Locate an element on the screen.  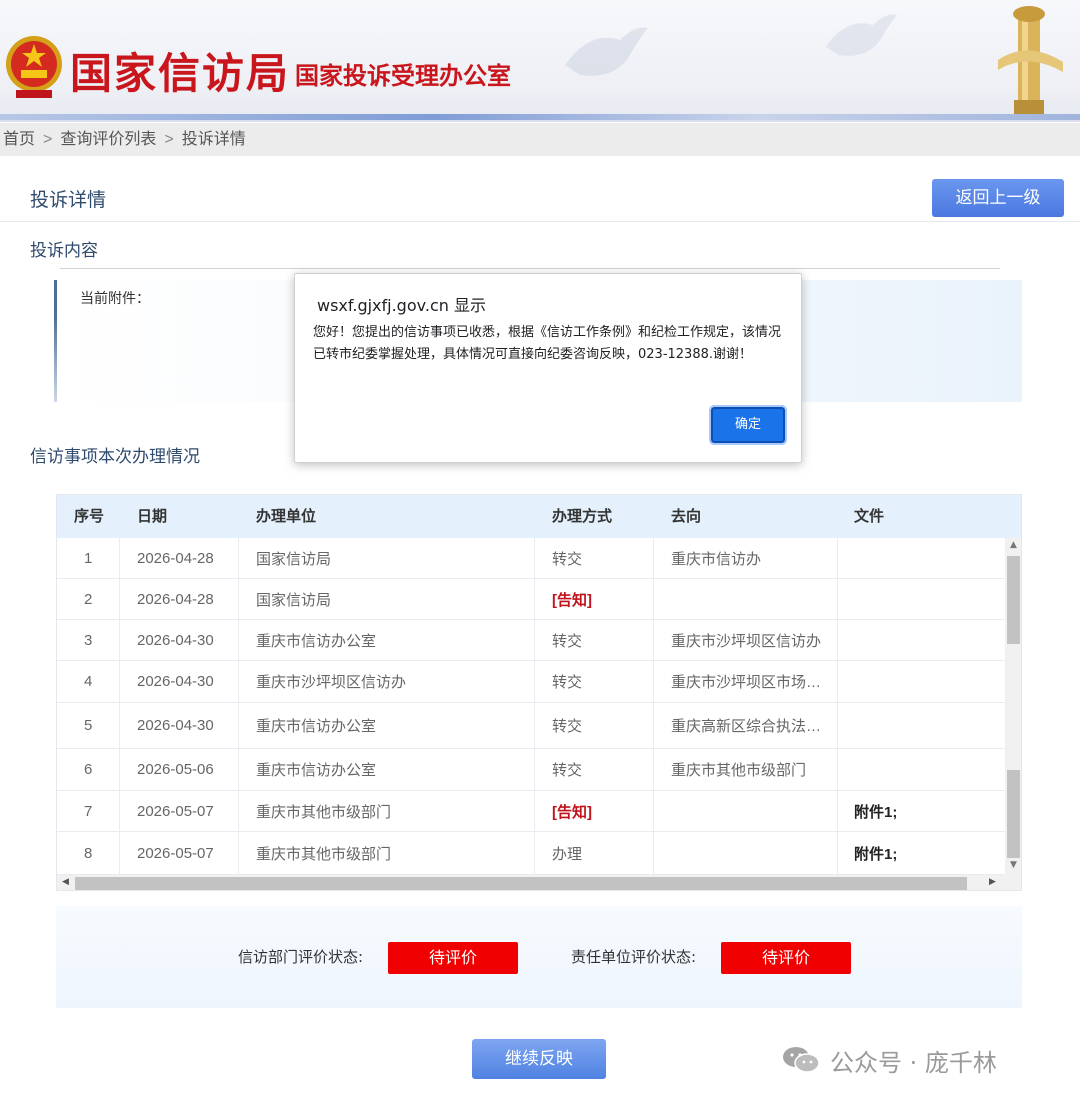
cell-no-text: 6 is located at coordinates (88, 769).